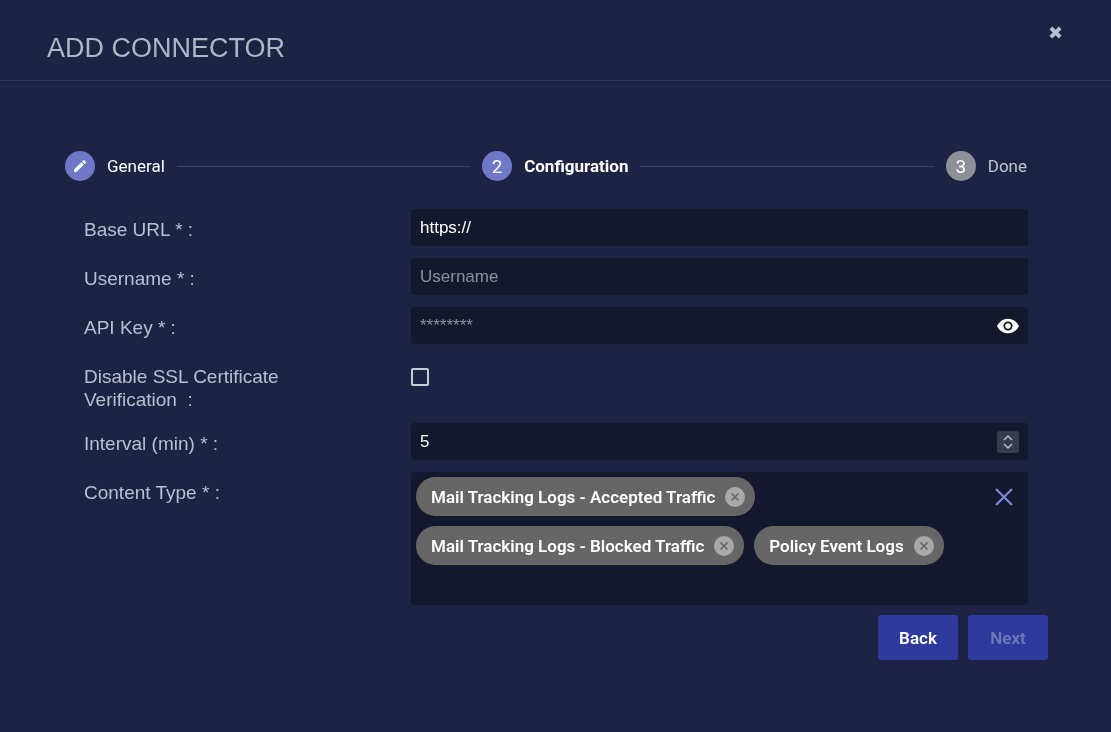 The width and height of the screenshot is (1111, 732). Describe the element at coordinates (136, 166) in the screenshot. I see `step-label: General` at that location.